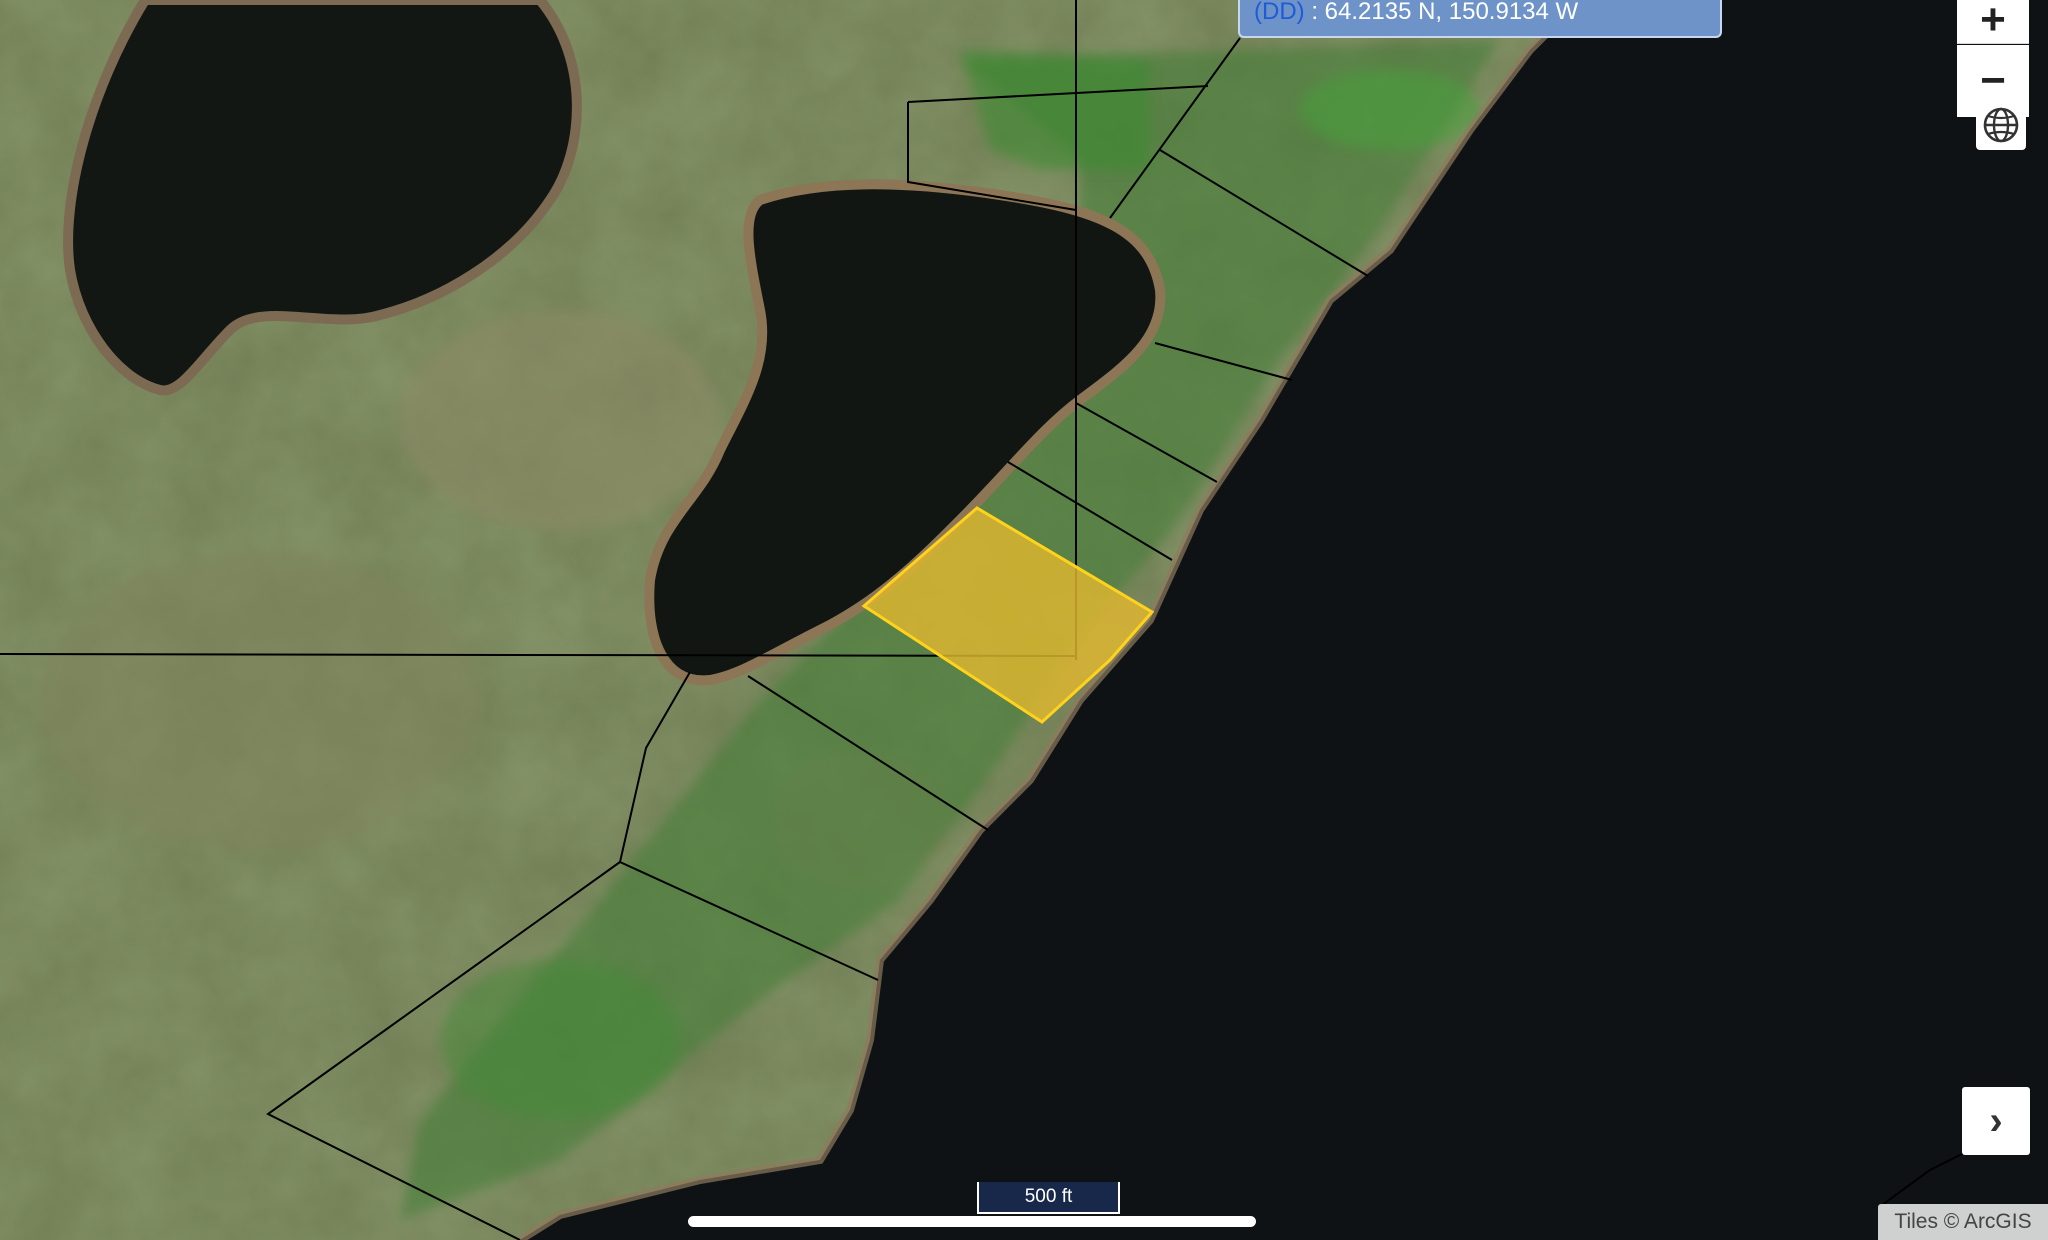  I want to click on home-indicator, so click(972, 1221).